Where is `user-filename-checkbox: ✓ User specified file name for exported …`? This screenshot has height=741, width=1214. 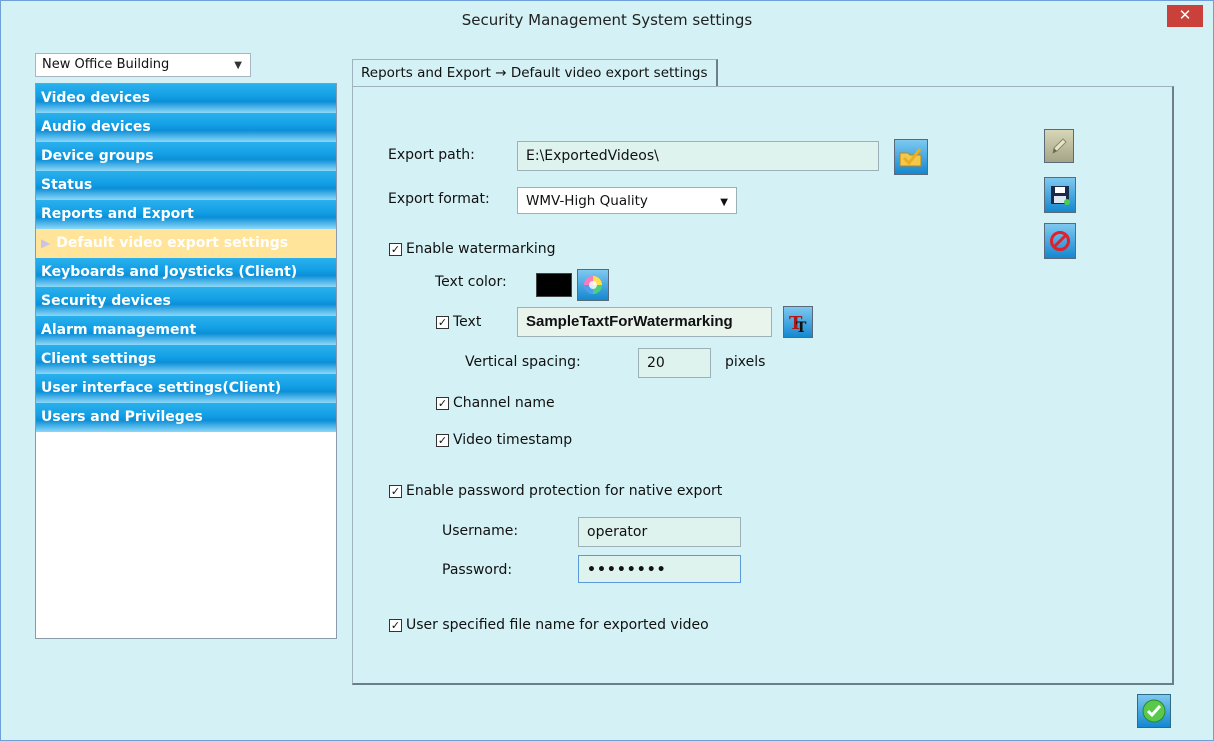 user-filename-checkbox: ✓ User specified file name for exported … is located at coordinates (549, 625).